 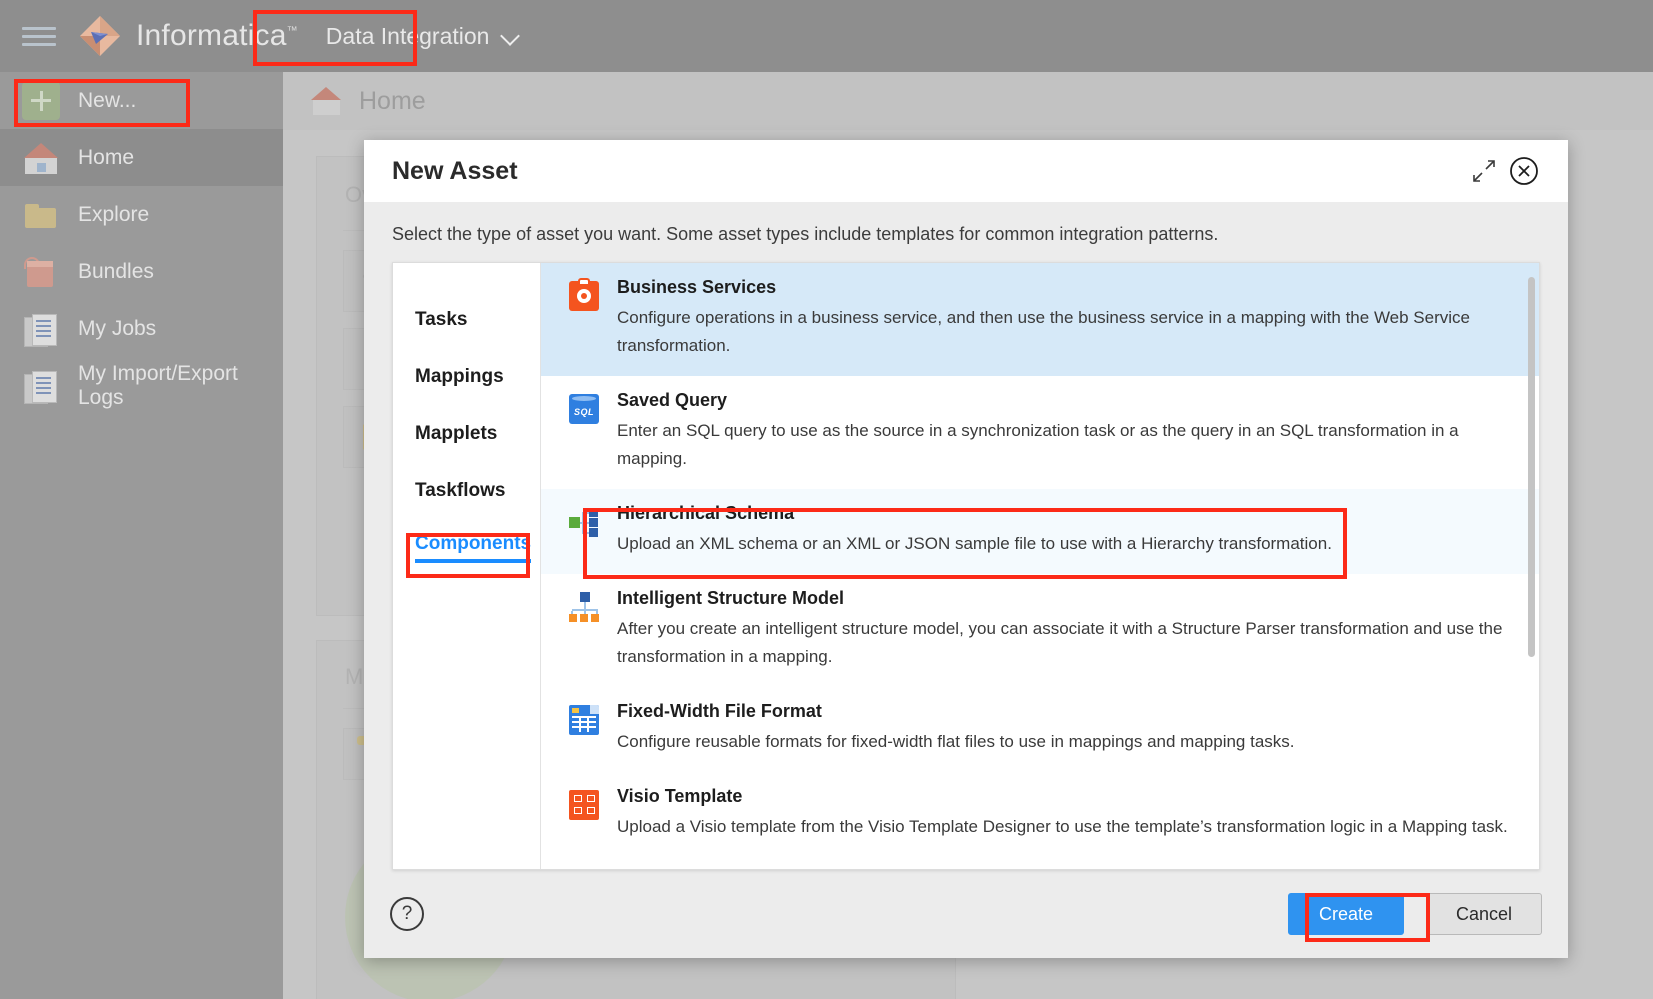 I want to click on expand-diagonal-icon, so click(x=1484, y=171).